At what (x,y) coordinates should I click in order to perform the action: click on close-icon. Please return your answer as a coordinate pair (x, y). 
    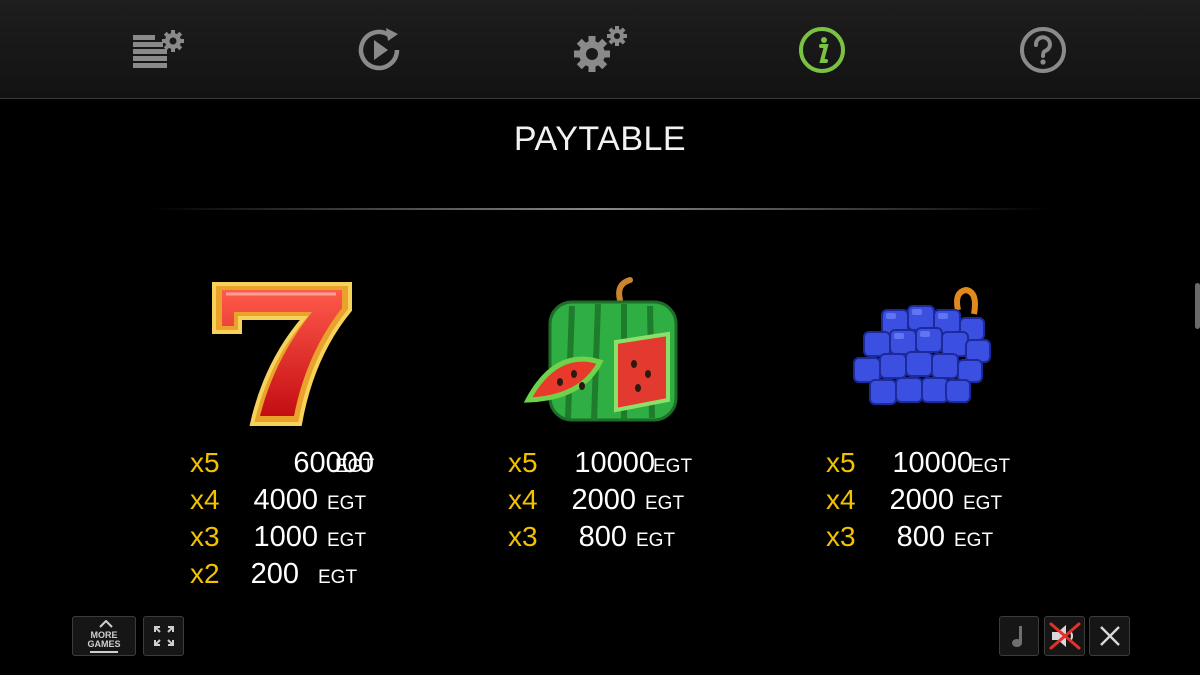
    Looking at the image, I should click on (1109, 636).